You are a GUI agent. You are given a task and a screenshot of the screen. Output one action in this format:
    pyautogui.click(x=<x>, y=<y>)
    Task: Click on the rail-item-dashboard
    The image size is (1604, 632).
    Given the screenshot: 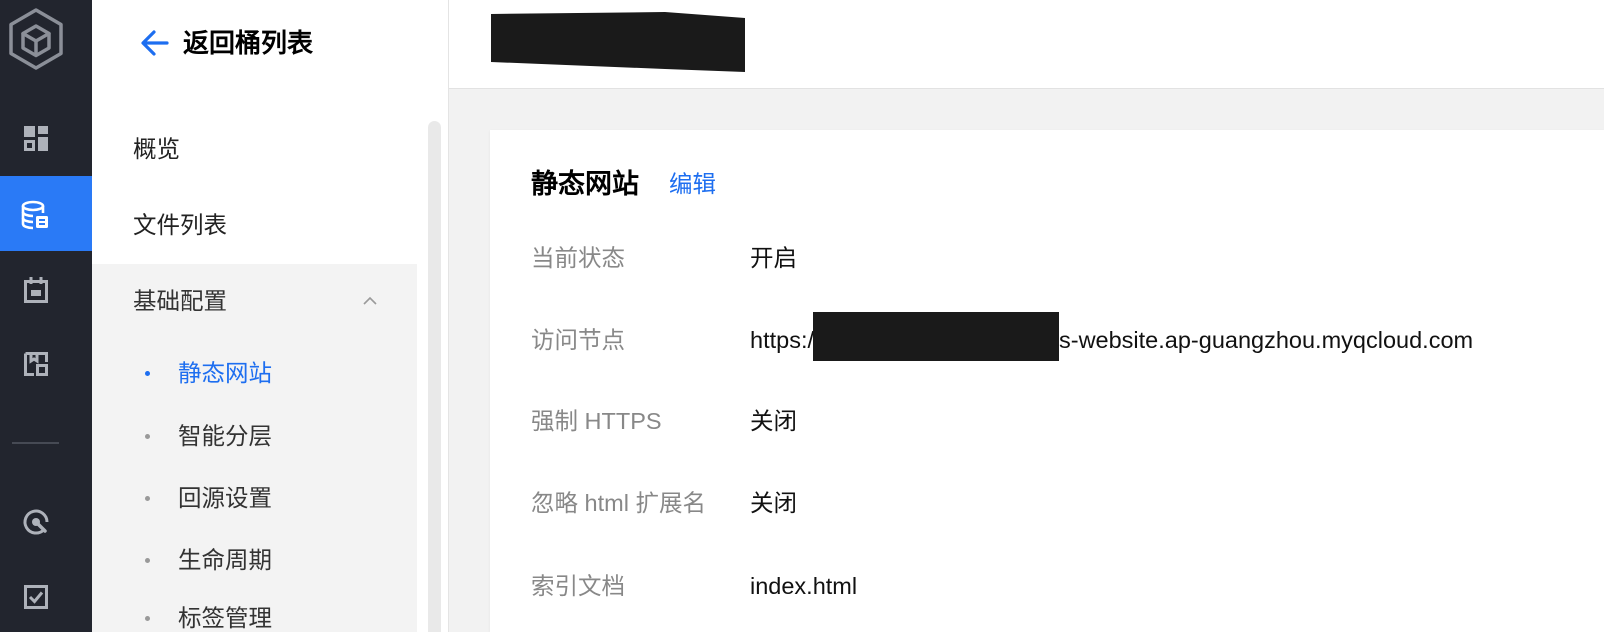 What is the action you would take?
    pyautogui.click(x=46, y=138)
    